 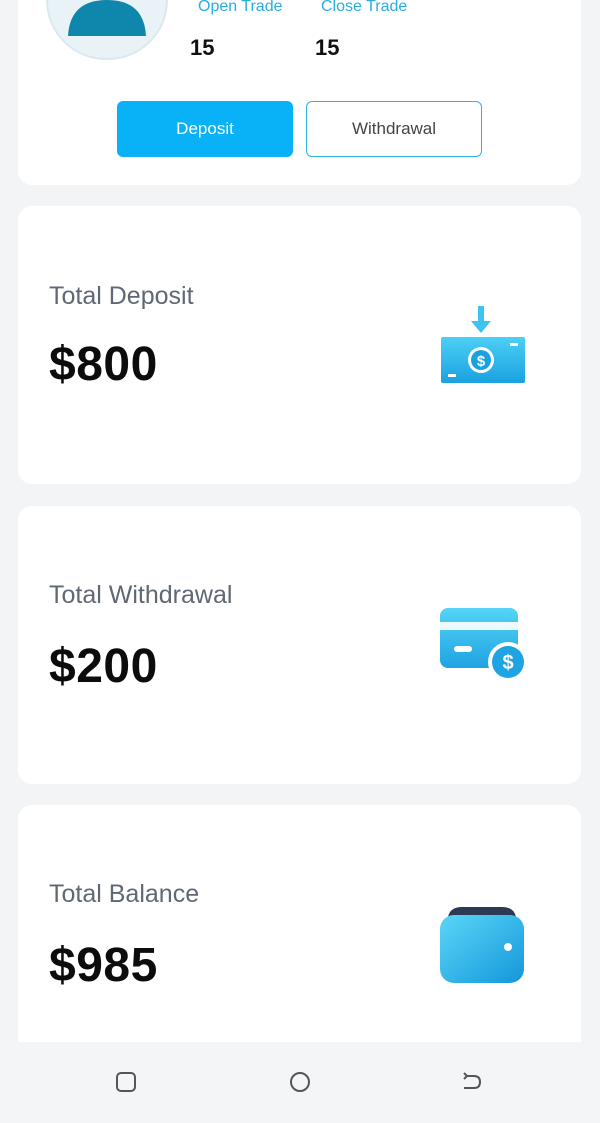 I want to click on recent-apps-icon, so click(x=126, y=1082).